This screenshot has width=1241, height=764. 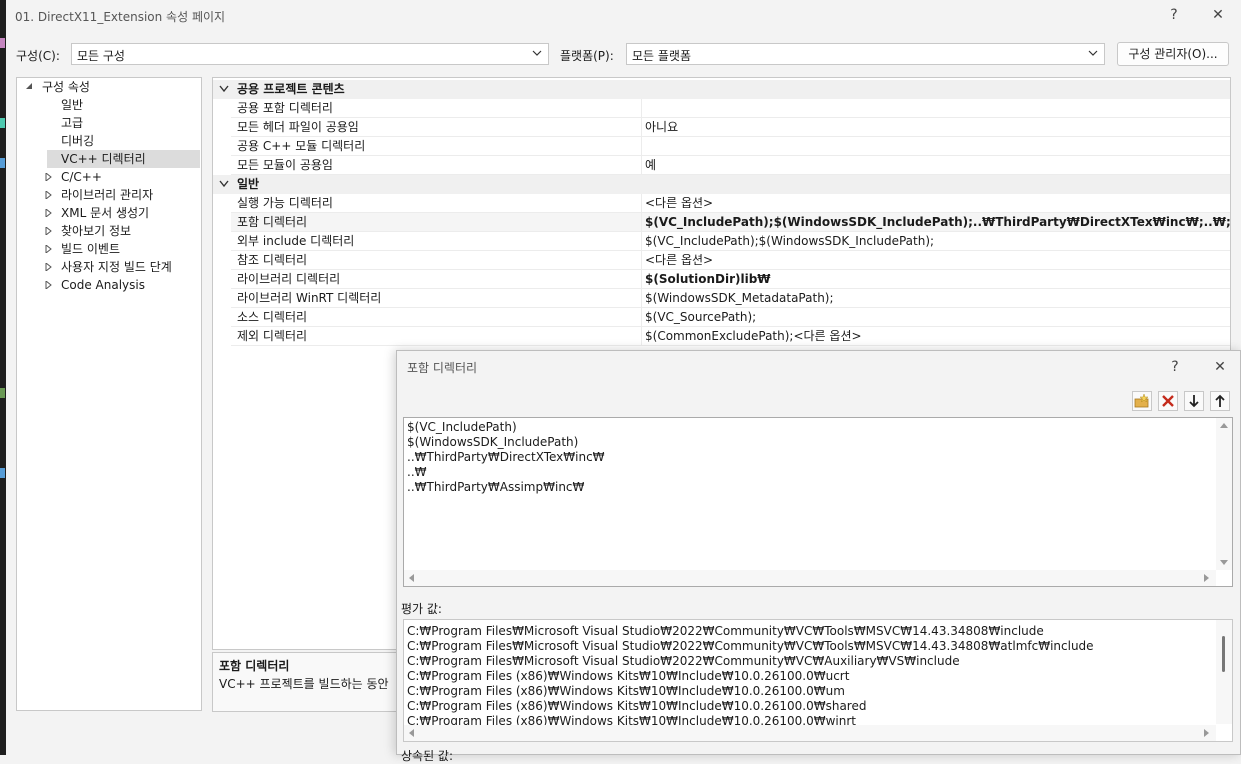 What do you see at coordinates (272, 260) in the screenshot?
I see `property-name: 참조 디렉터리` at bounding box center [272, 260].